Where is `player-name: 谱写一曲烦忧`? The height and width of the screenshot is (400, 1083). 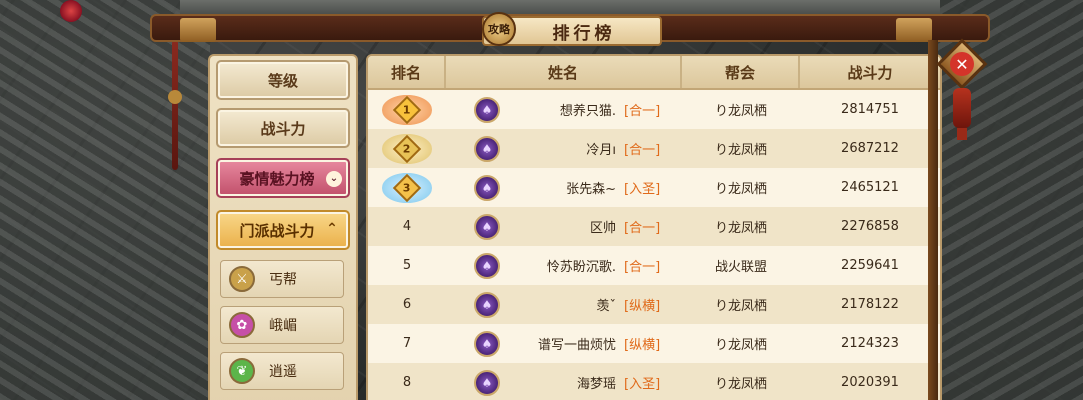
player-name: 谱写一曲烦忧 is located at coordinates (576, 345).